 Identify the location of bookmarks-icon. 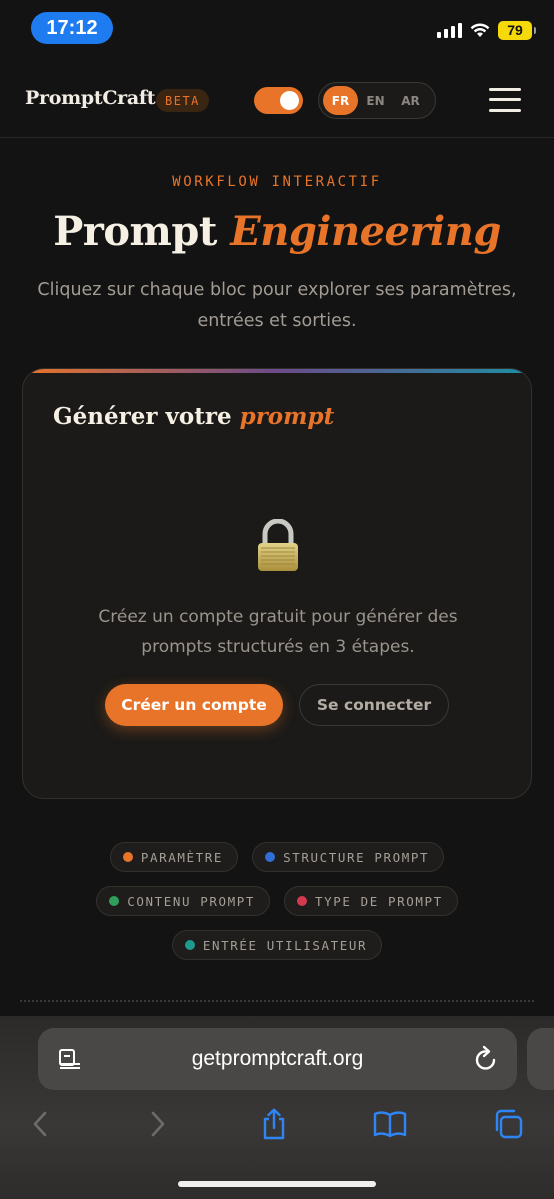
(390, 1124).